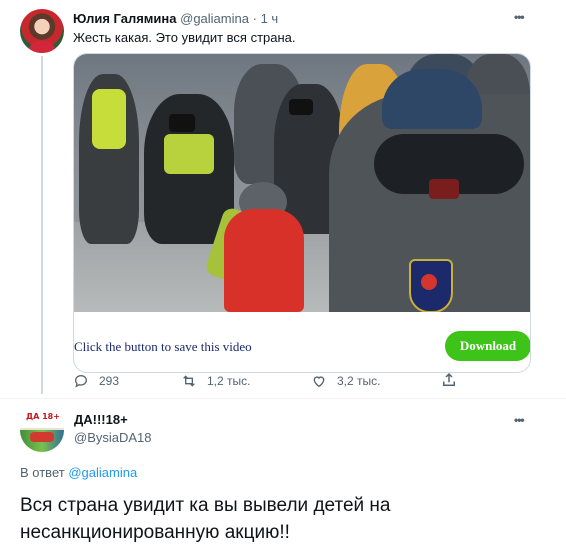 This screenshot has height=556, width=566. Describe the element at coordinates (359, 381) in the screenshot. I see `like-count: 3,2 тыс.` at that location.